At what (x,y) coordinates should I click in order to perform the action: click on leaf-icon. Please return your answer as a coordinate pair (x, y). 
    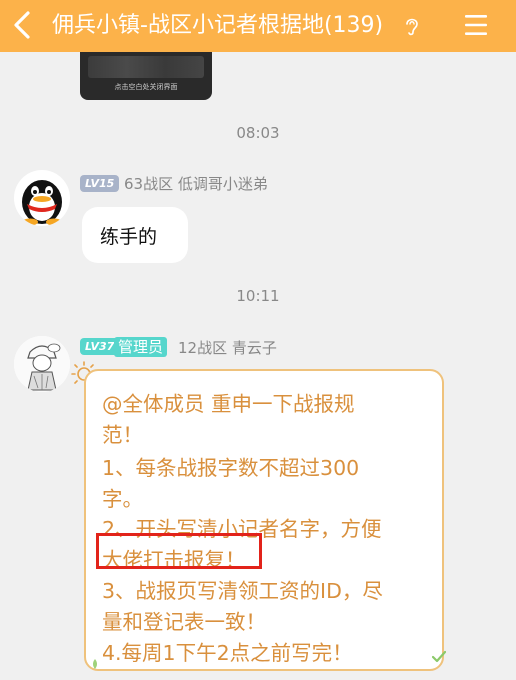
    Looking at the image, I should click on (95, 664).